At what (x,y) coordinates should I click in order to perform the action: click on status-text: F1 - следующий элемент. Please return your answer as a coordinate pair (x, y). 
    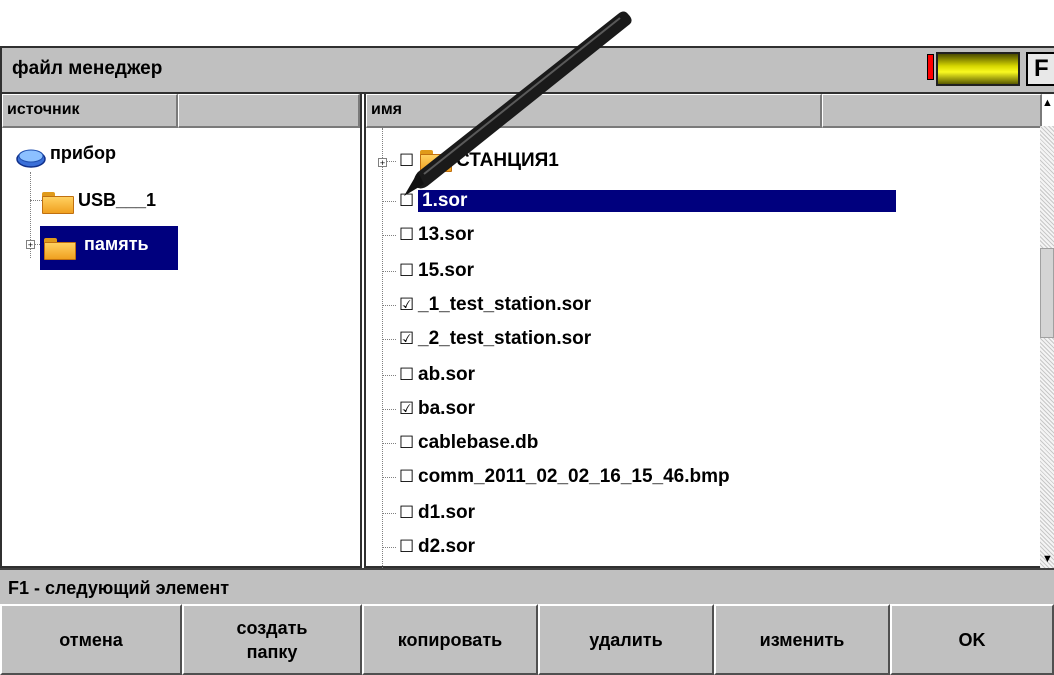
    Looking at the image, I should click on (119, 588).